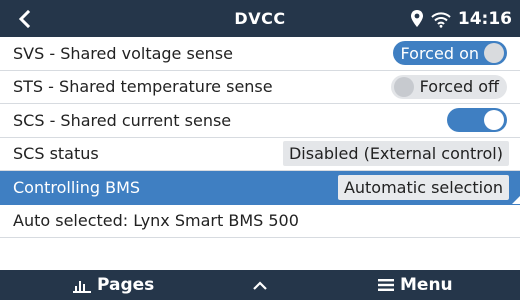 The height and width of the screenshot is (300, 520). What do you see at coordinates (260, 154) in the screenshot?
I see `setting-row-scs-status: SCS status Disabled (External control)` at bounding box center [260, 154].